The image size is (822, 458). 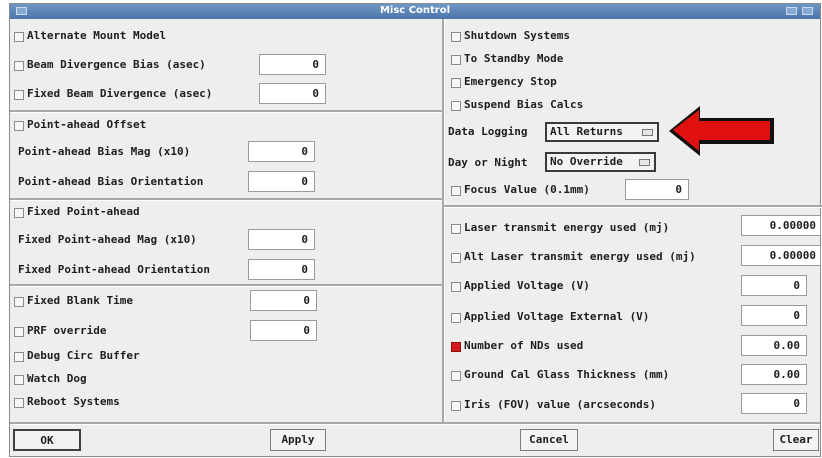 I want to click on point-ahead-bias-orientation-label: Point-ahead Bias Orientation, so click(x=111, y=181).